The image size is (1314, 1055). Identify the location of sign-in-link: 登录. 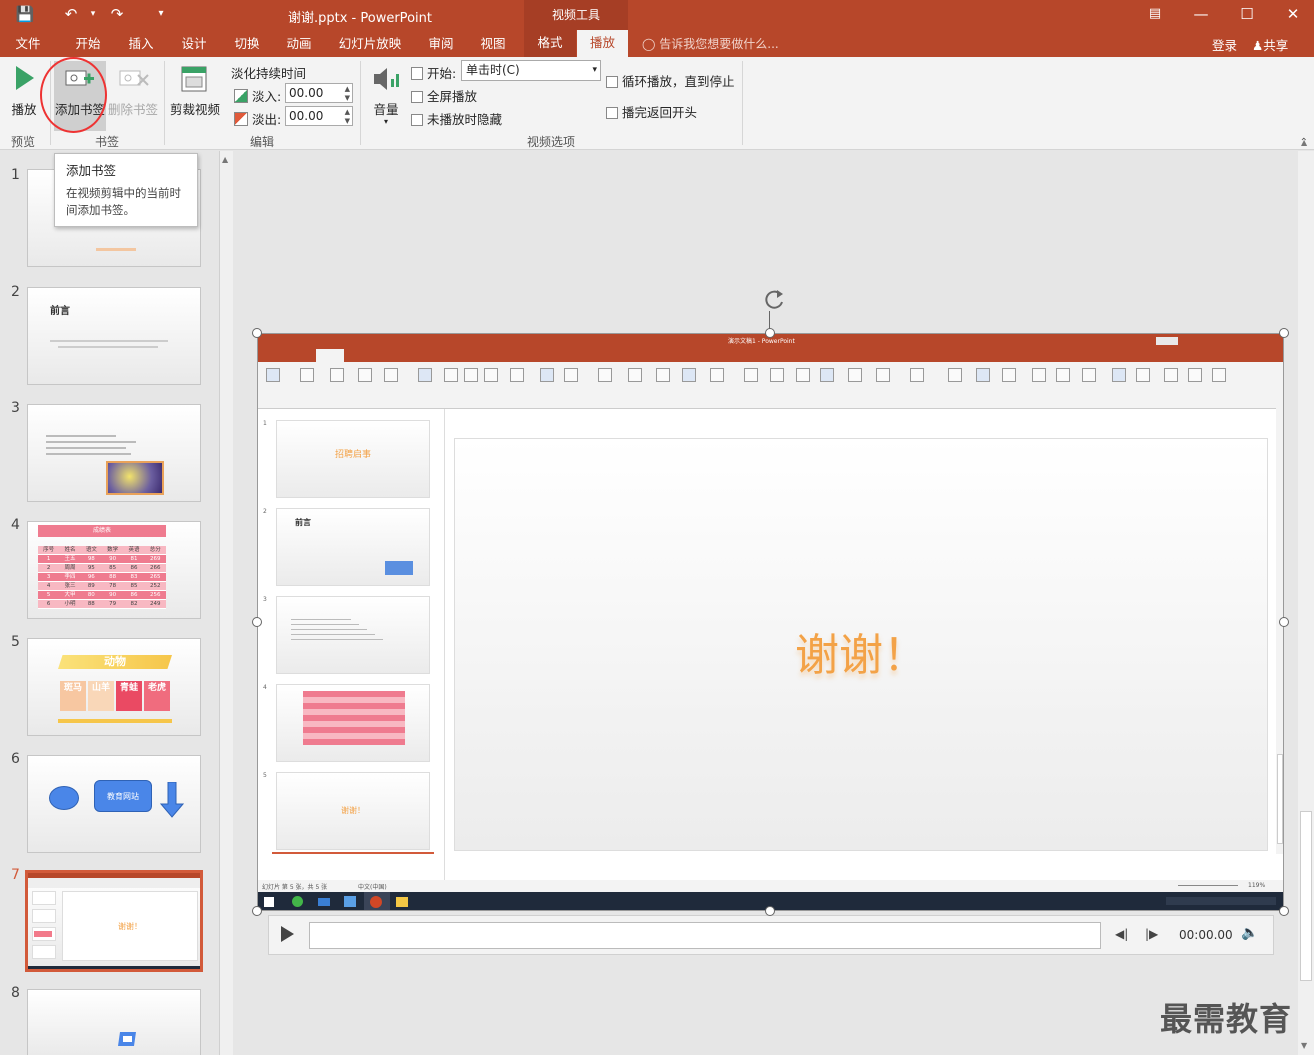
(1224, 44).